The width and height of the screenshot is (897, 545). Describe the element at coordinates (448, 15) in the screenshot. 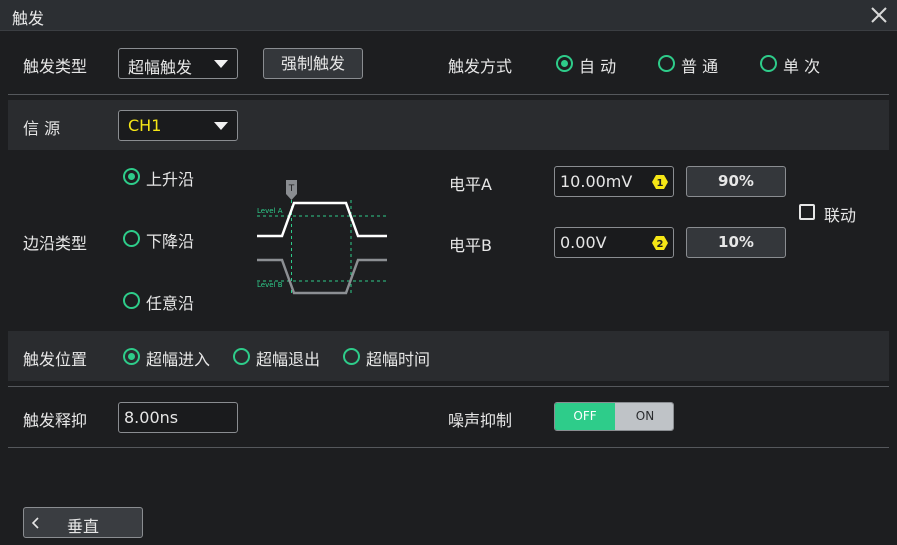

I see `title-bar: 触发` at that location.